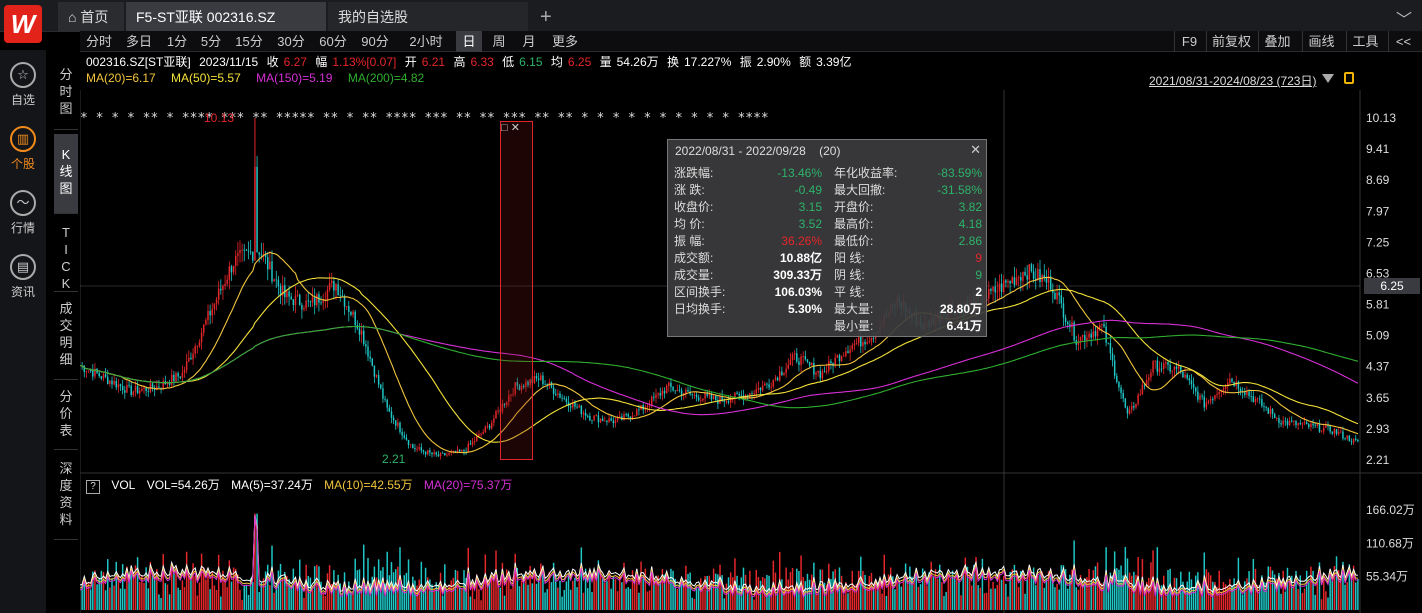  Describe the element at coordinates (375, 41) in the screenshot. I see `period-90min: 90分` at that location.